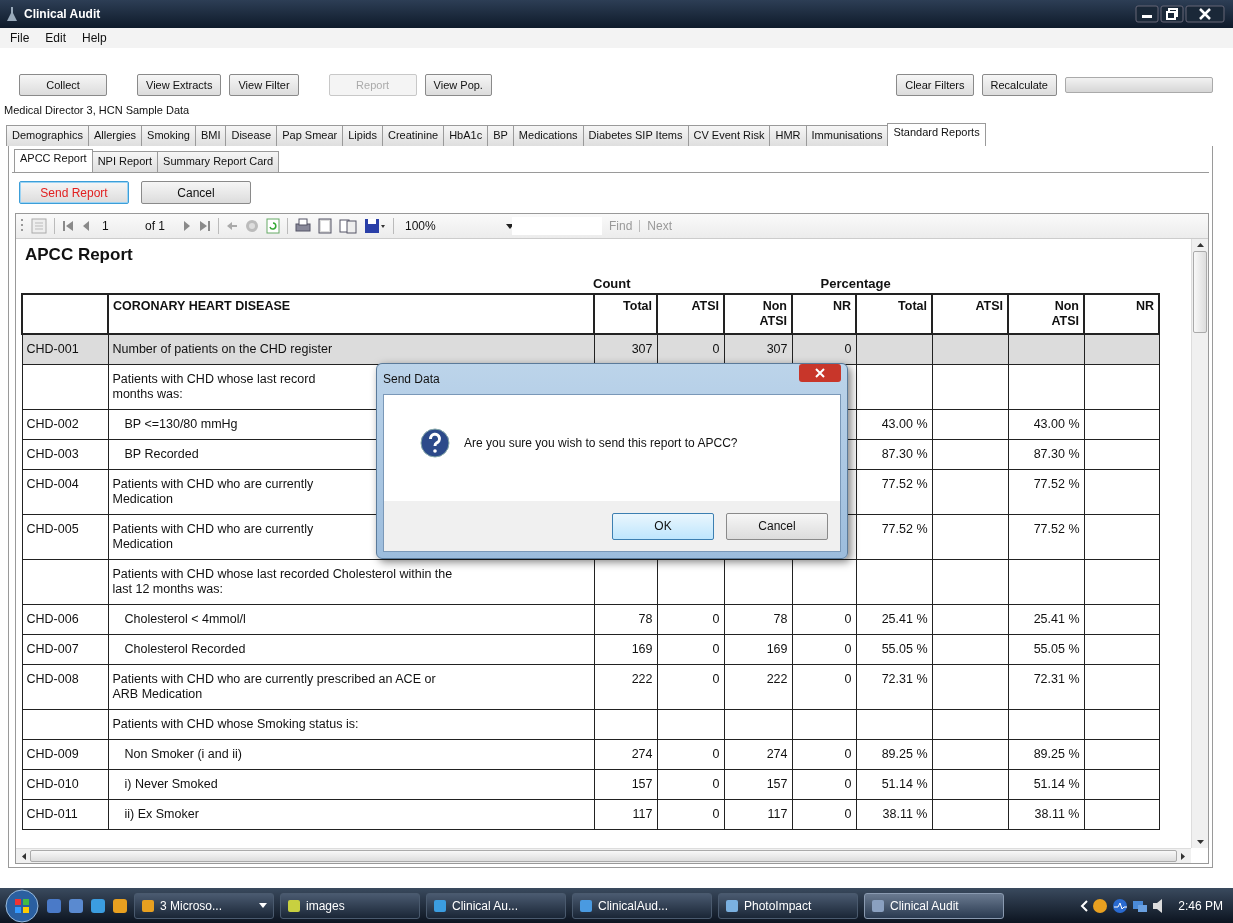  What do you see at coordinates (273, 226) in the screenshot?
I see `refresh-icon` at bounding box center [273, 226].